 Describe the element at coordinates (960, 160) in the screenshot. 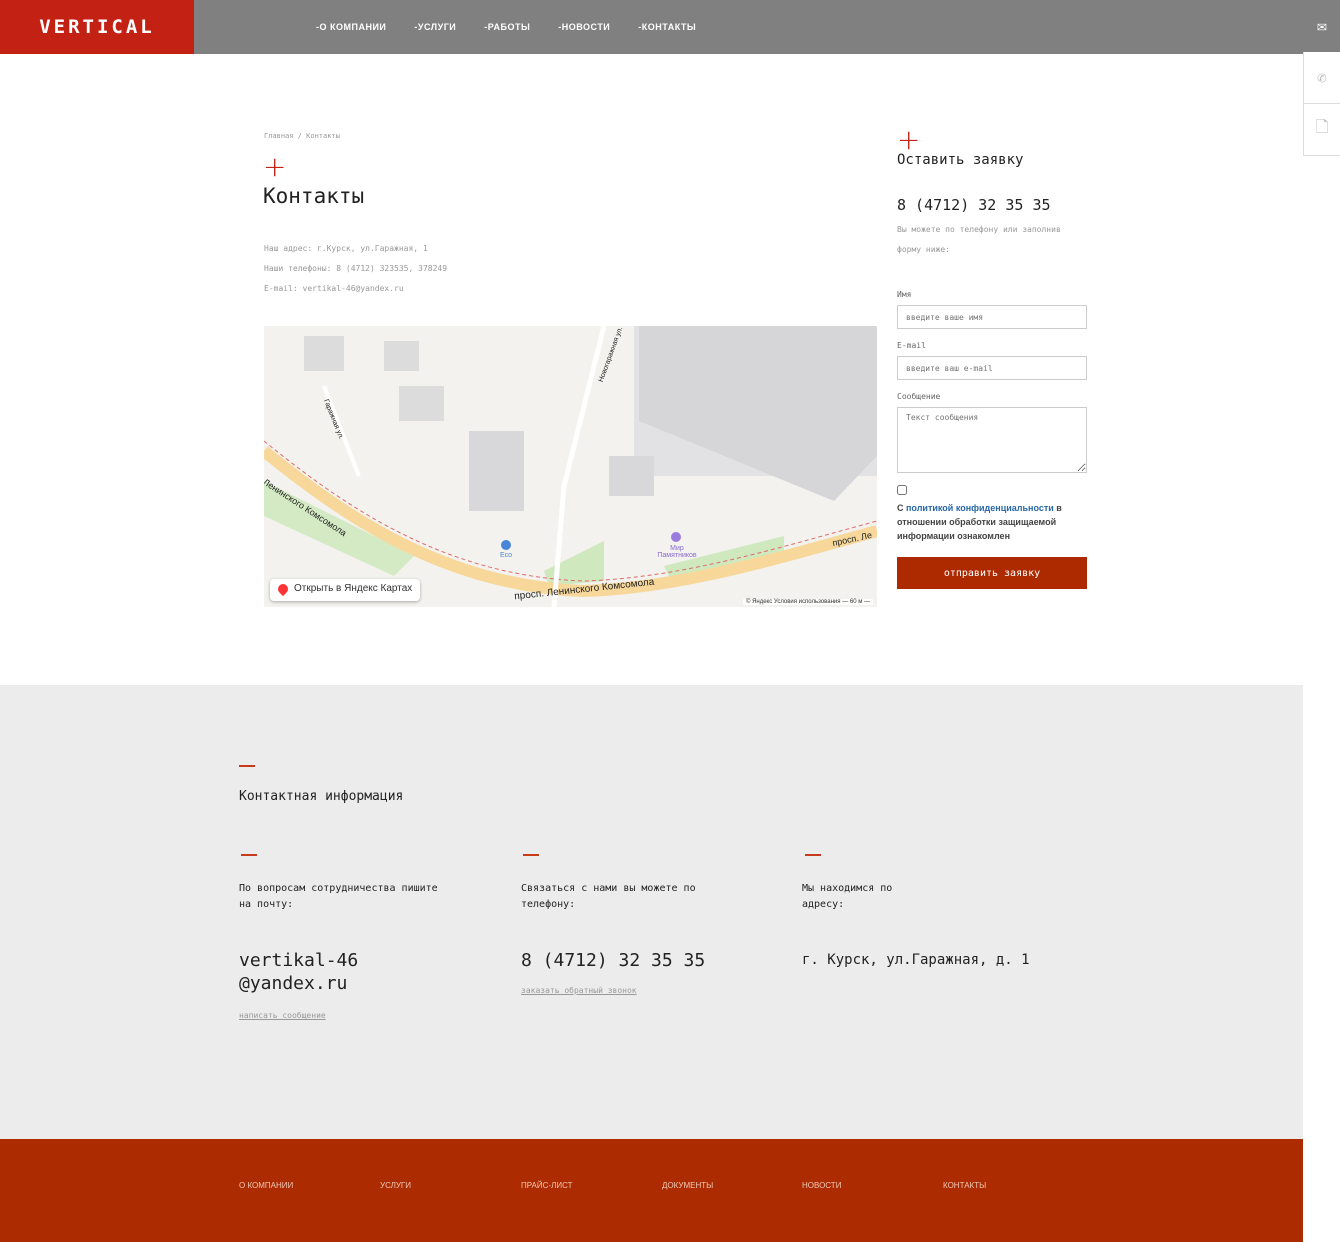

I see `form-title: Оставить заявку` at that location.